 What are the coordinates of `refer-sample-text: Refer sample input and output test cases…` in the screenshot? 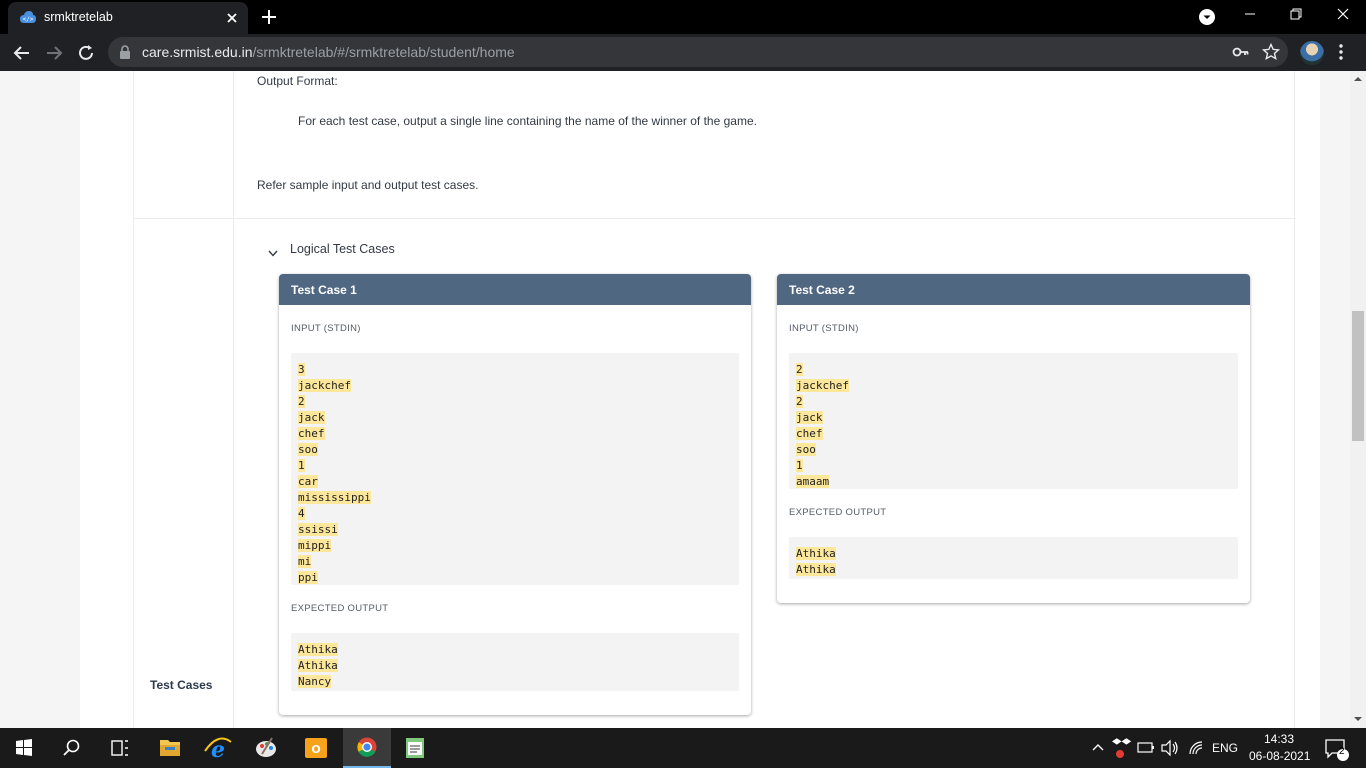 It's located at (368, 185).